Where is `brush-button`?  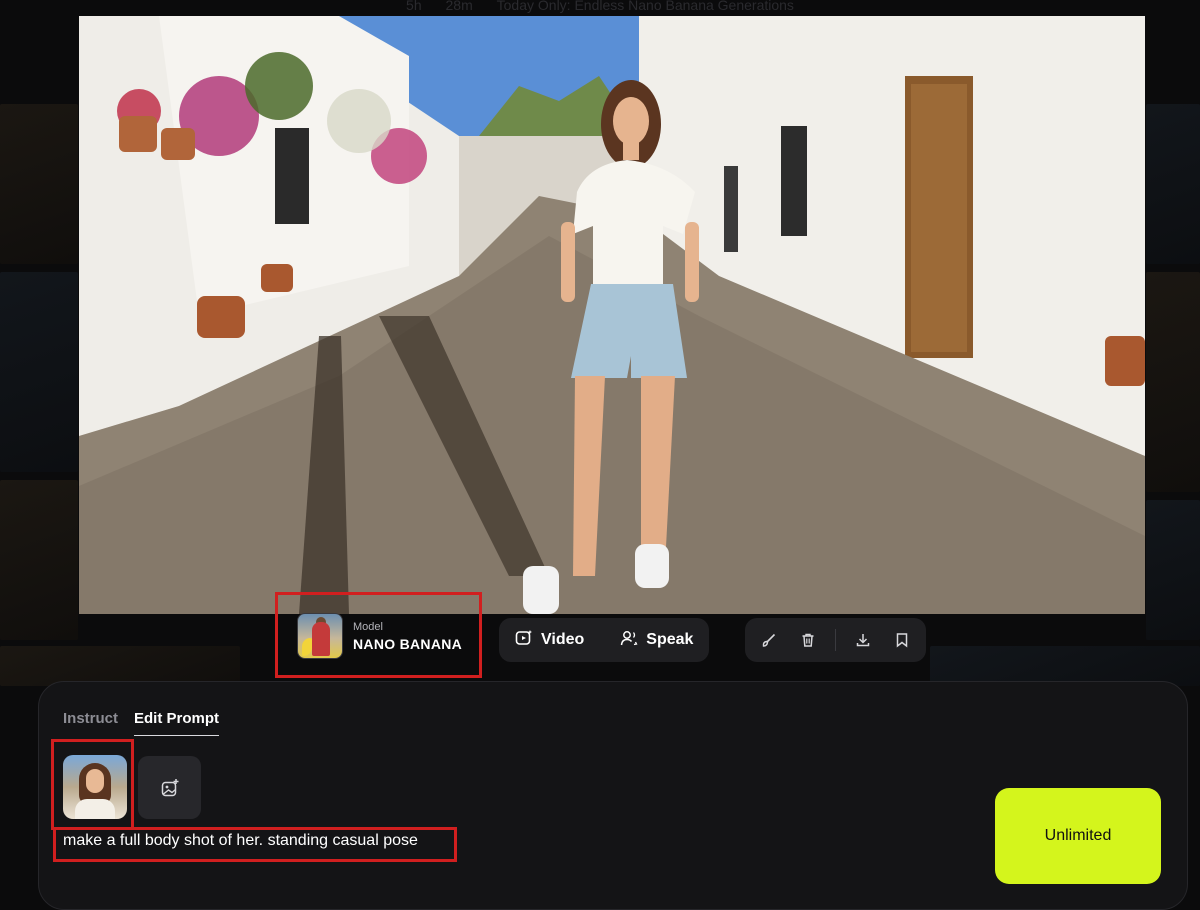
brush-button is located at coordinates (769, 640).